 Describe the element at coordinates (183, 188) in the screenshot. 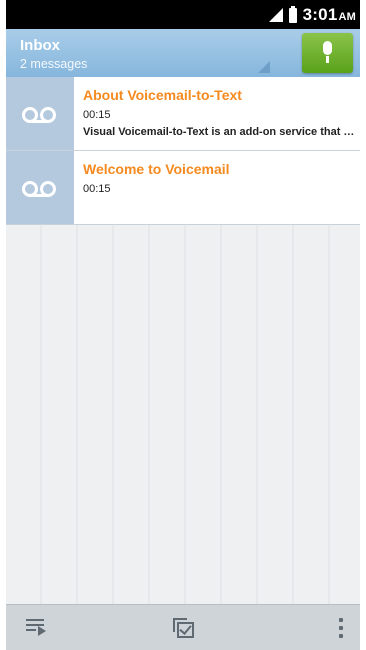

I see `list-item: Welcome to Voicemail 00:15` at that location.